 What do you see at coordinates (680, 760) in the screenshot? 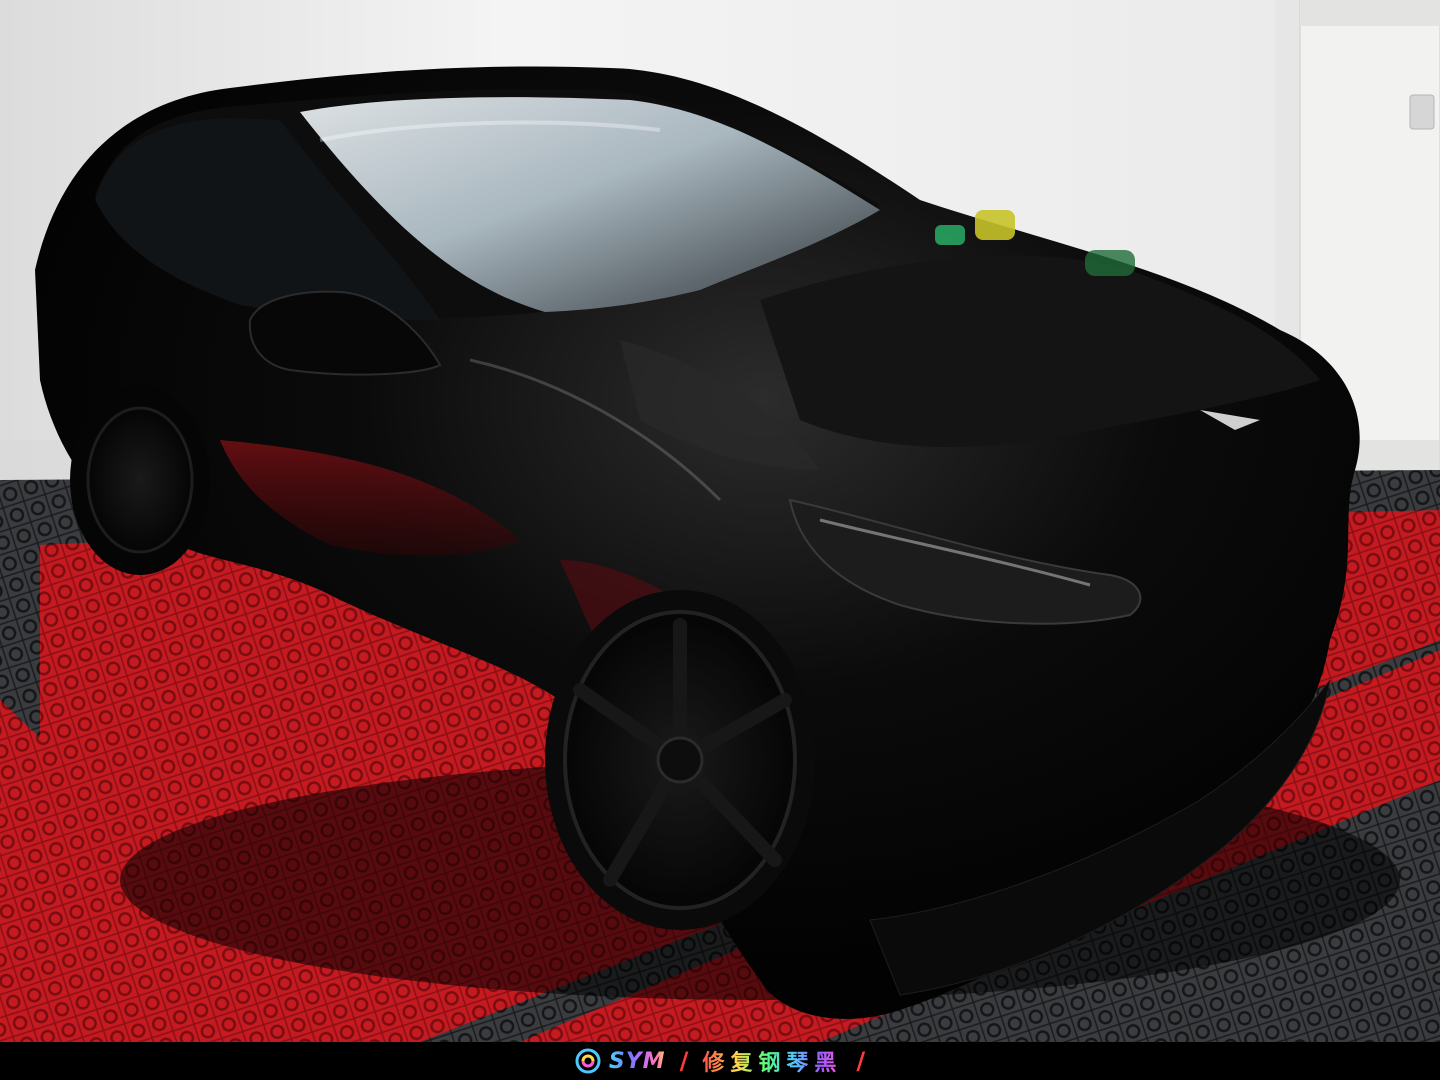
I see `front-wheel` at bounding box center [680, 760].